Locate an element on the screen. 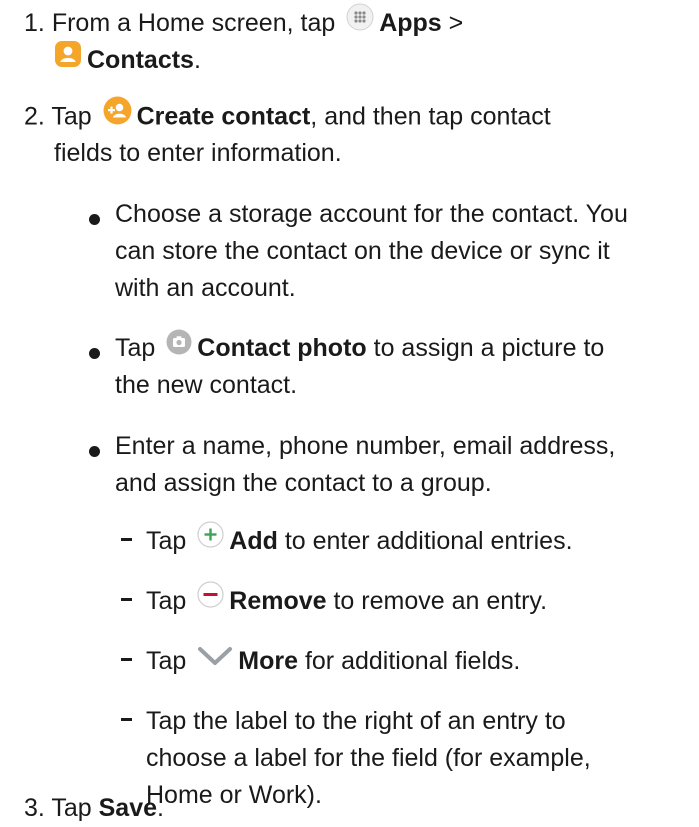  create-contact-icon is located at coordinates (117, 116).